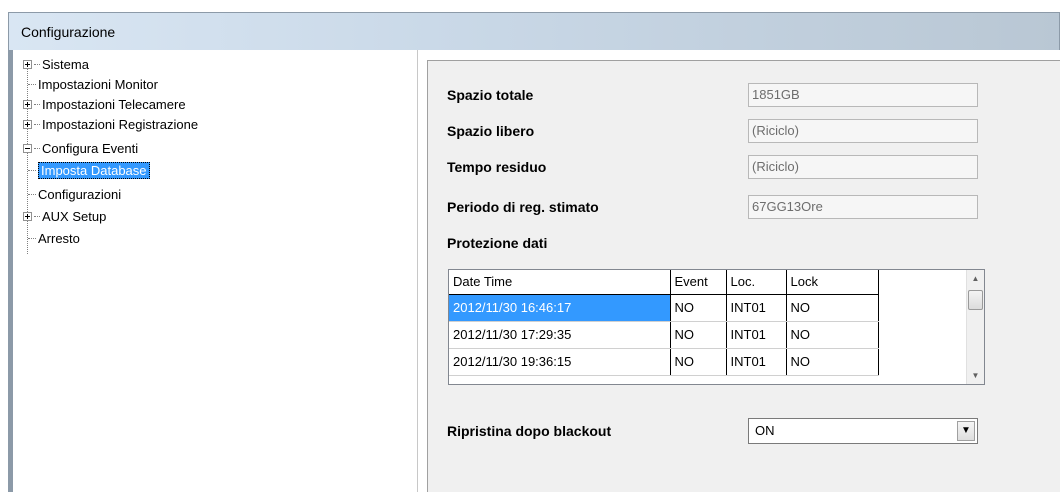  Describe the element at coordinates (27, 148) in the screenshot. I see `collapse-minus-icon` at that location.